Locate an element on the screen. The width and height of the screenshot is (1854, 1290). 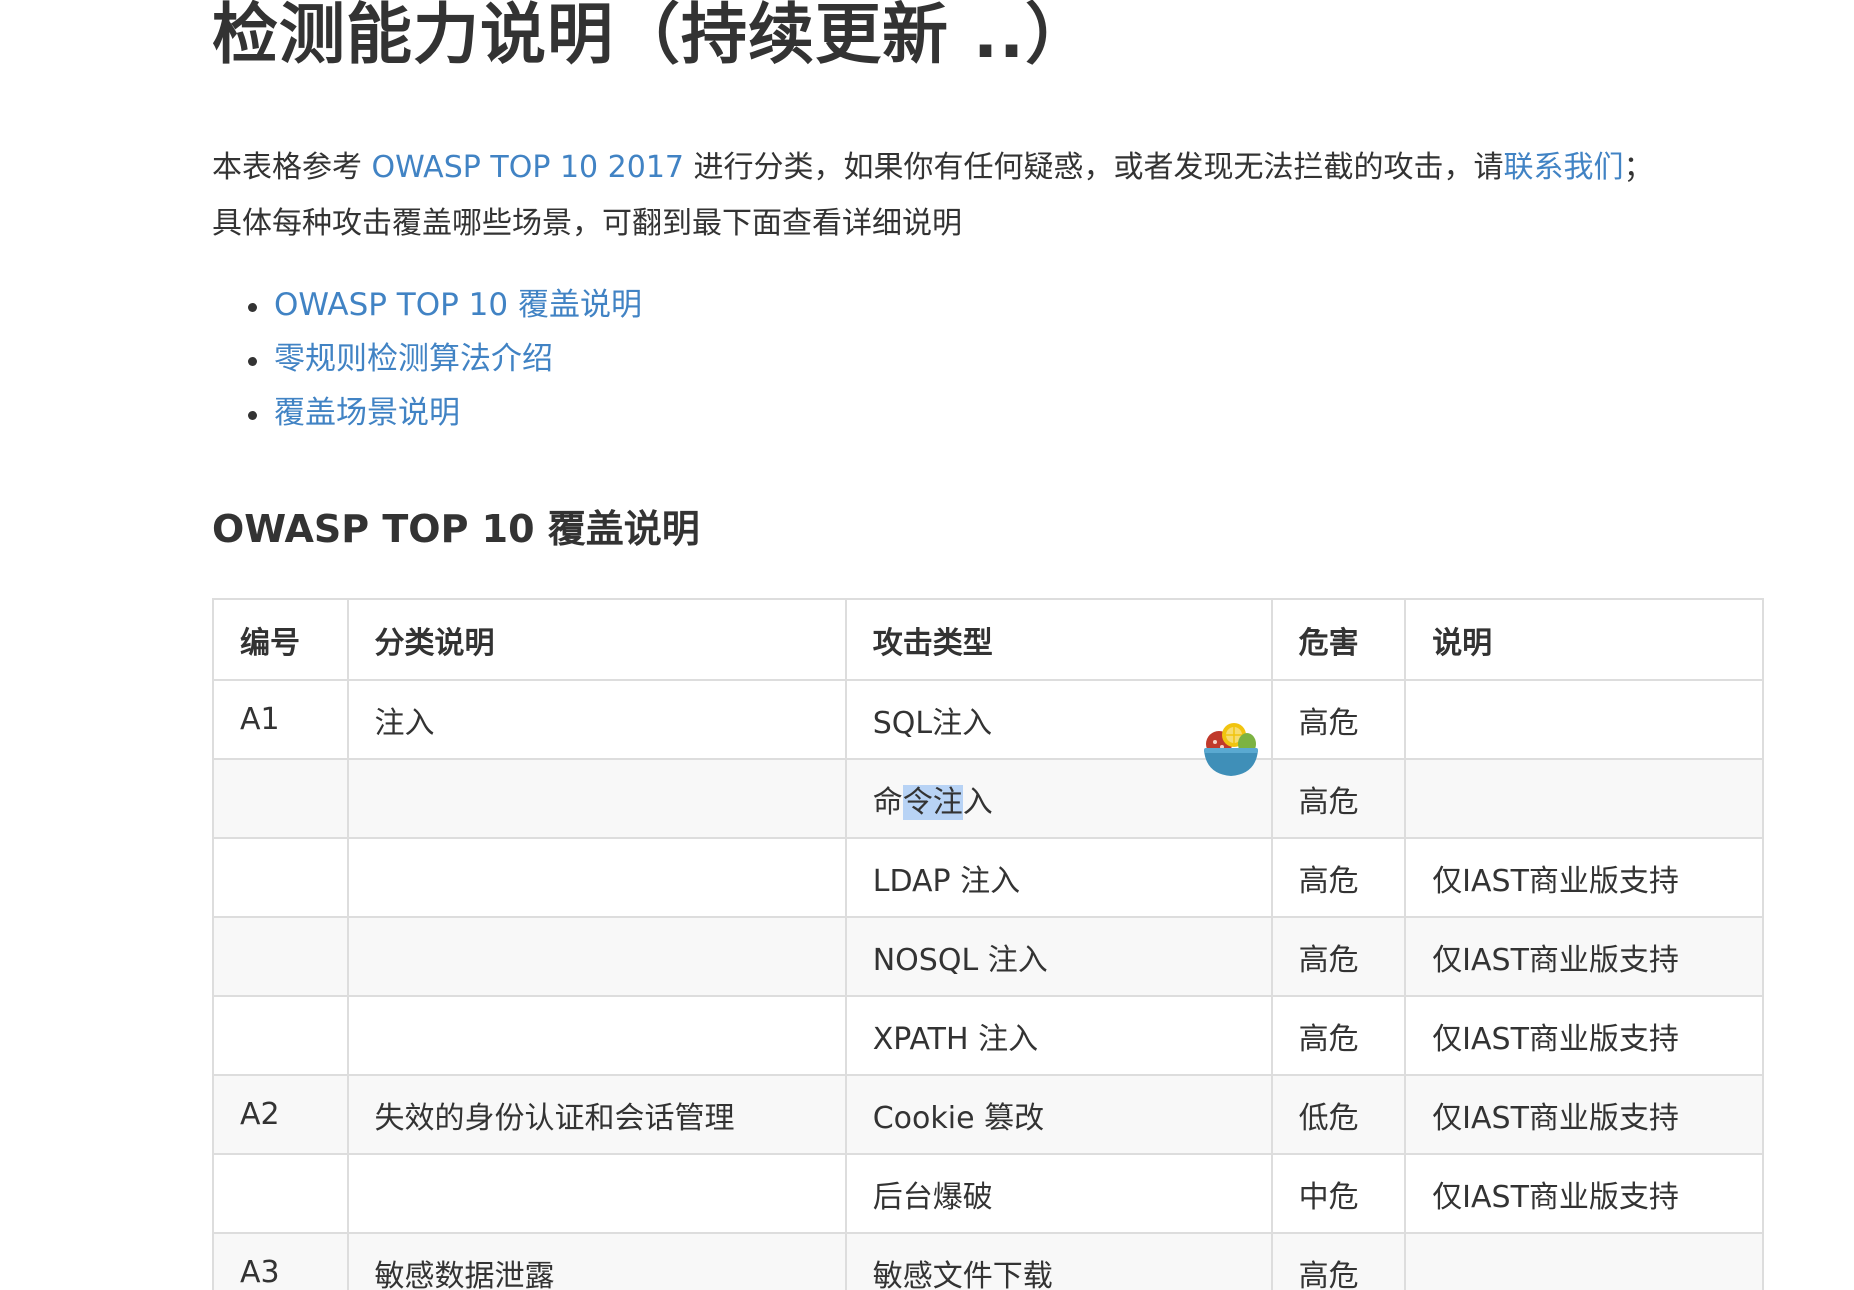
section-title: OWASP TOP 10 覆盖说明 is located at coordinates (456, 529).